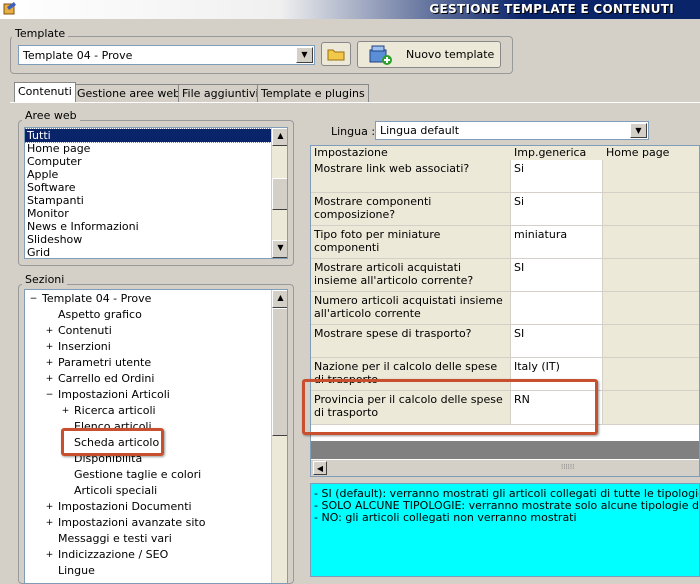 The image size is (700, 584). I want to click on tree-item-label: Ricerca articoli, so click(115, 410).